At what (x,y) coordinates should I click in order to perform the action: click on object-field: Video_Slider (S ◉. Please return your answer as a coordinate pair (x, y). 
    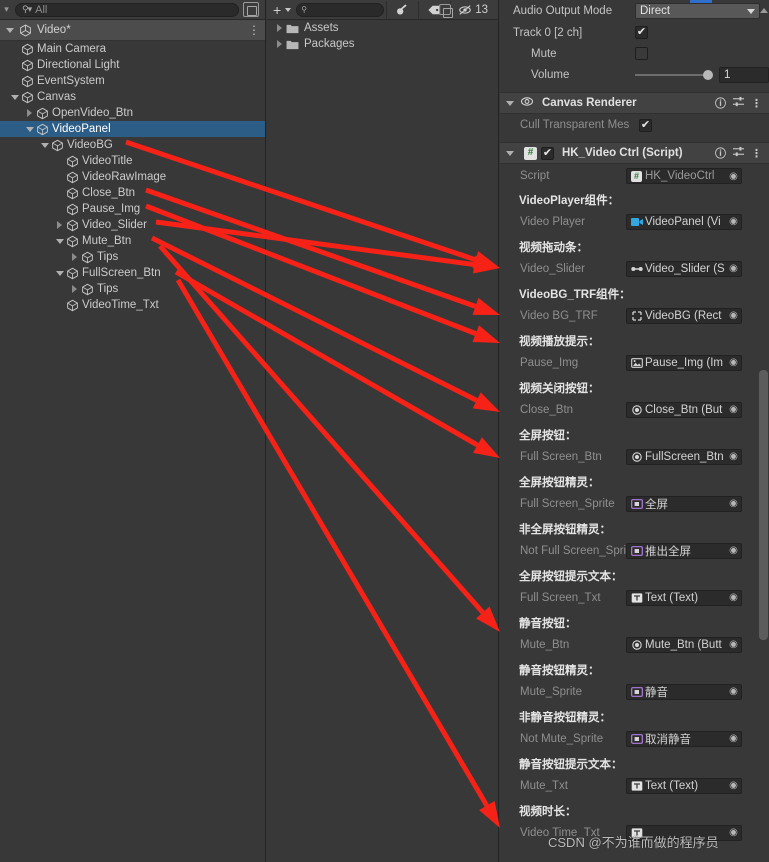
    Looking at the image, I should click on (684, 268).